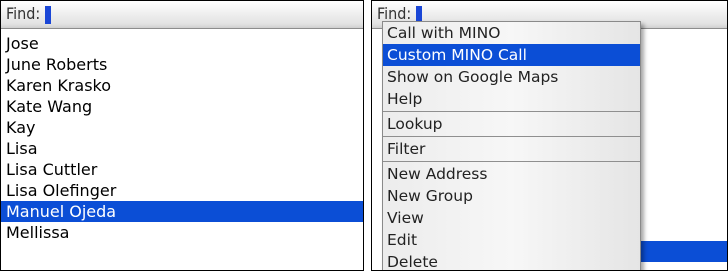 Image resolution: width=728 pixels, height=271 pixels. What do you see at coordinates (182, 232) in the screenshot?
I see `contact-row: Mellissa` at bounding box center [182, 232].